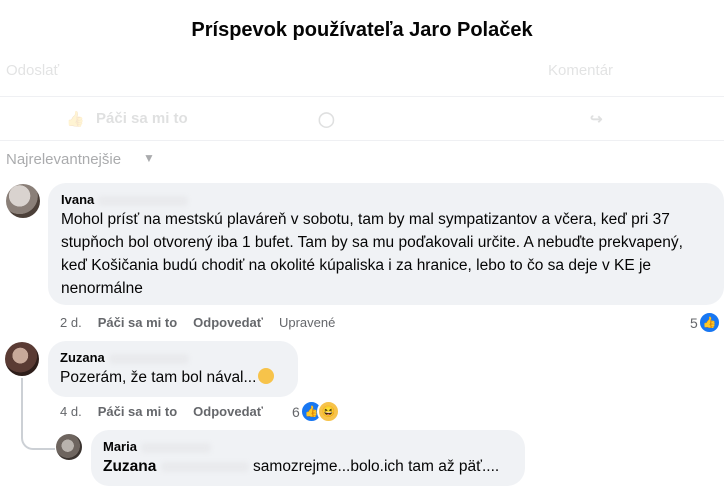 This screenshot has width=724, height=486. What do you see at coordinates (38, 435) in the screenshot?
I see `thread-connector` at bounding box center [38, 435].